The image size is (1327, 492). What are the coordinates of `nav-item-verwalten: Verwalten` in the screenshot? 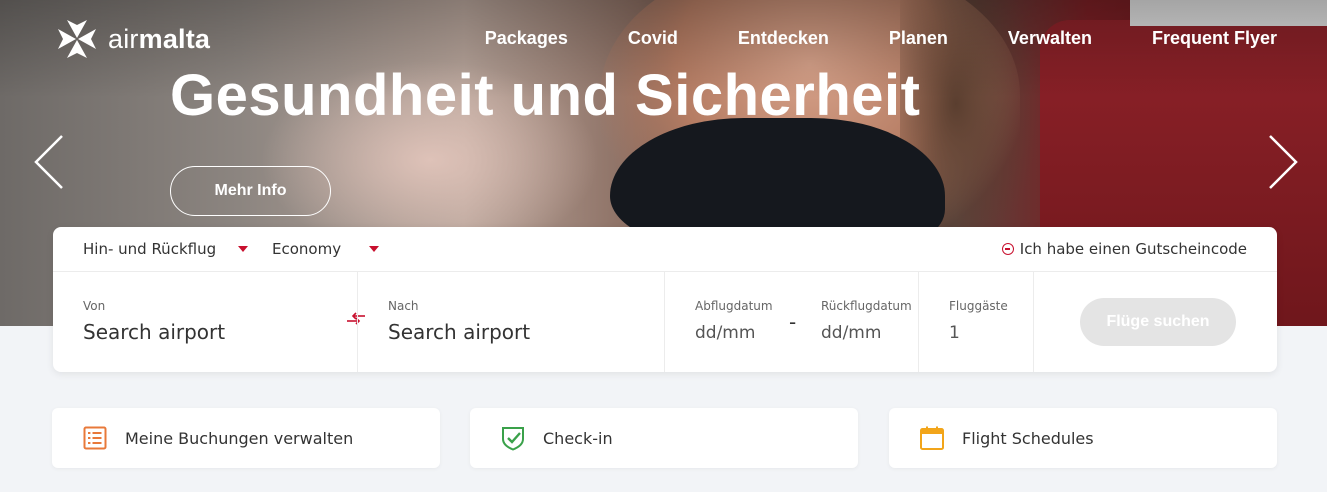 It's located at (1050, 38).